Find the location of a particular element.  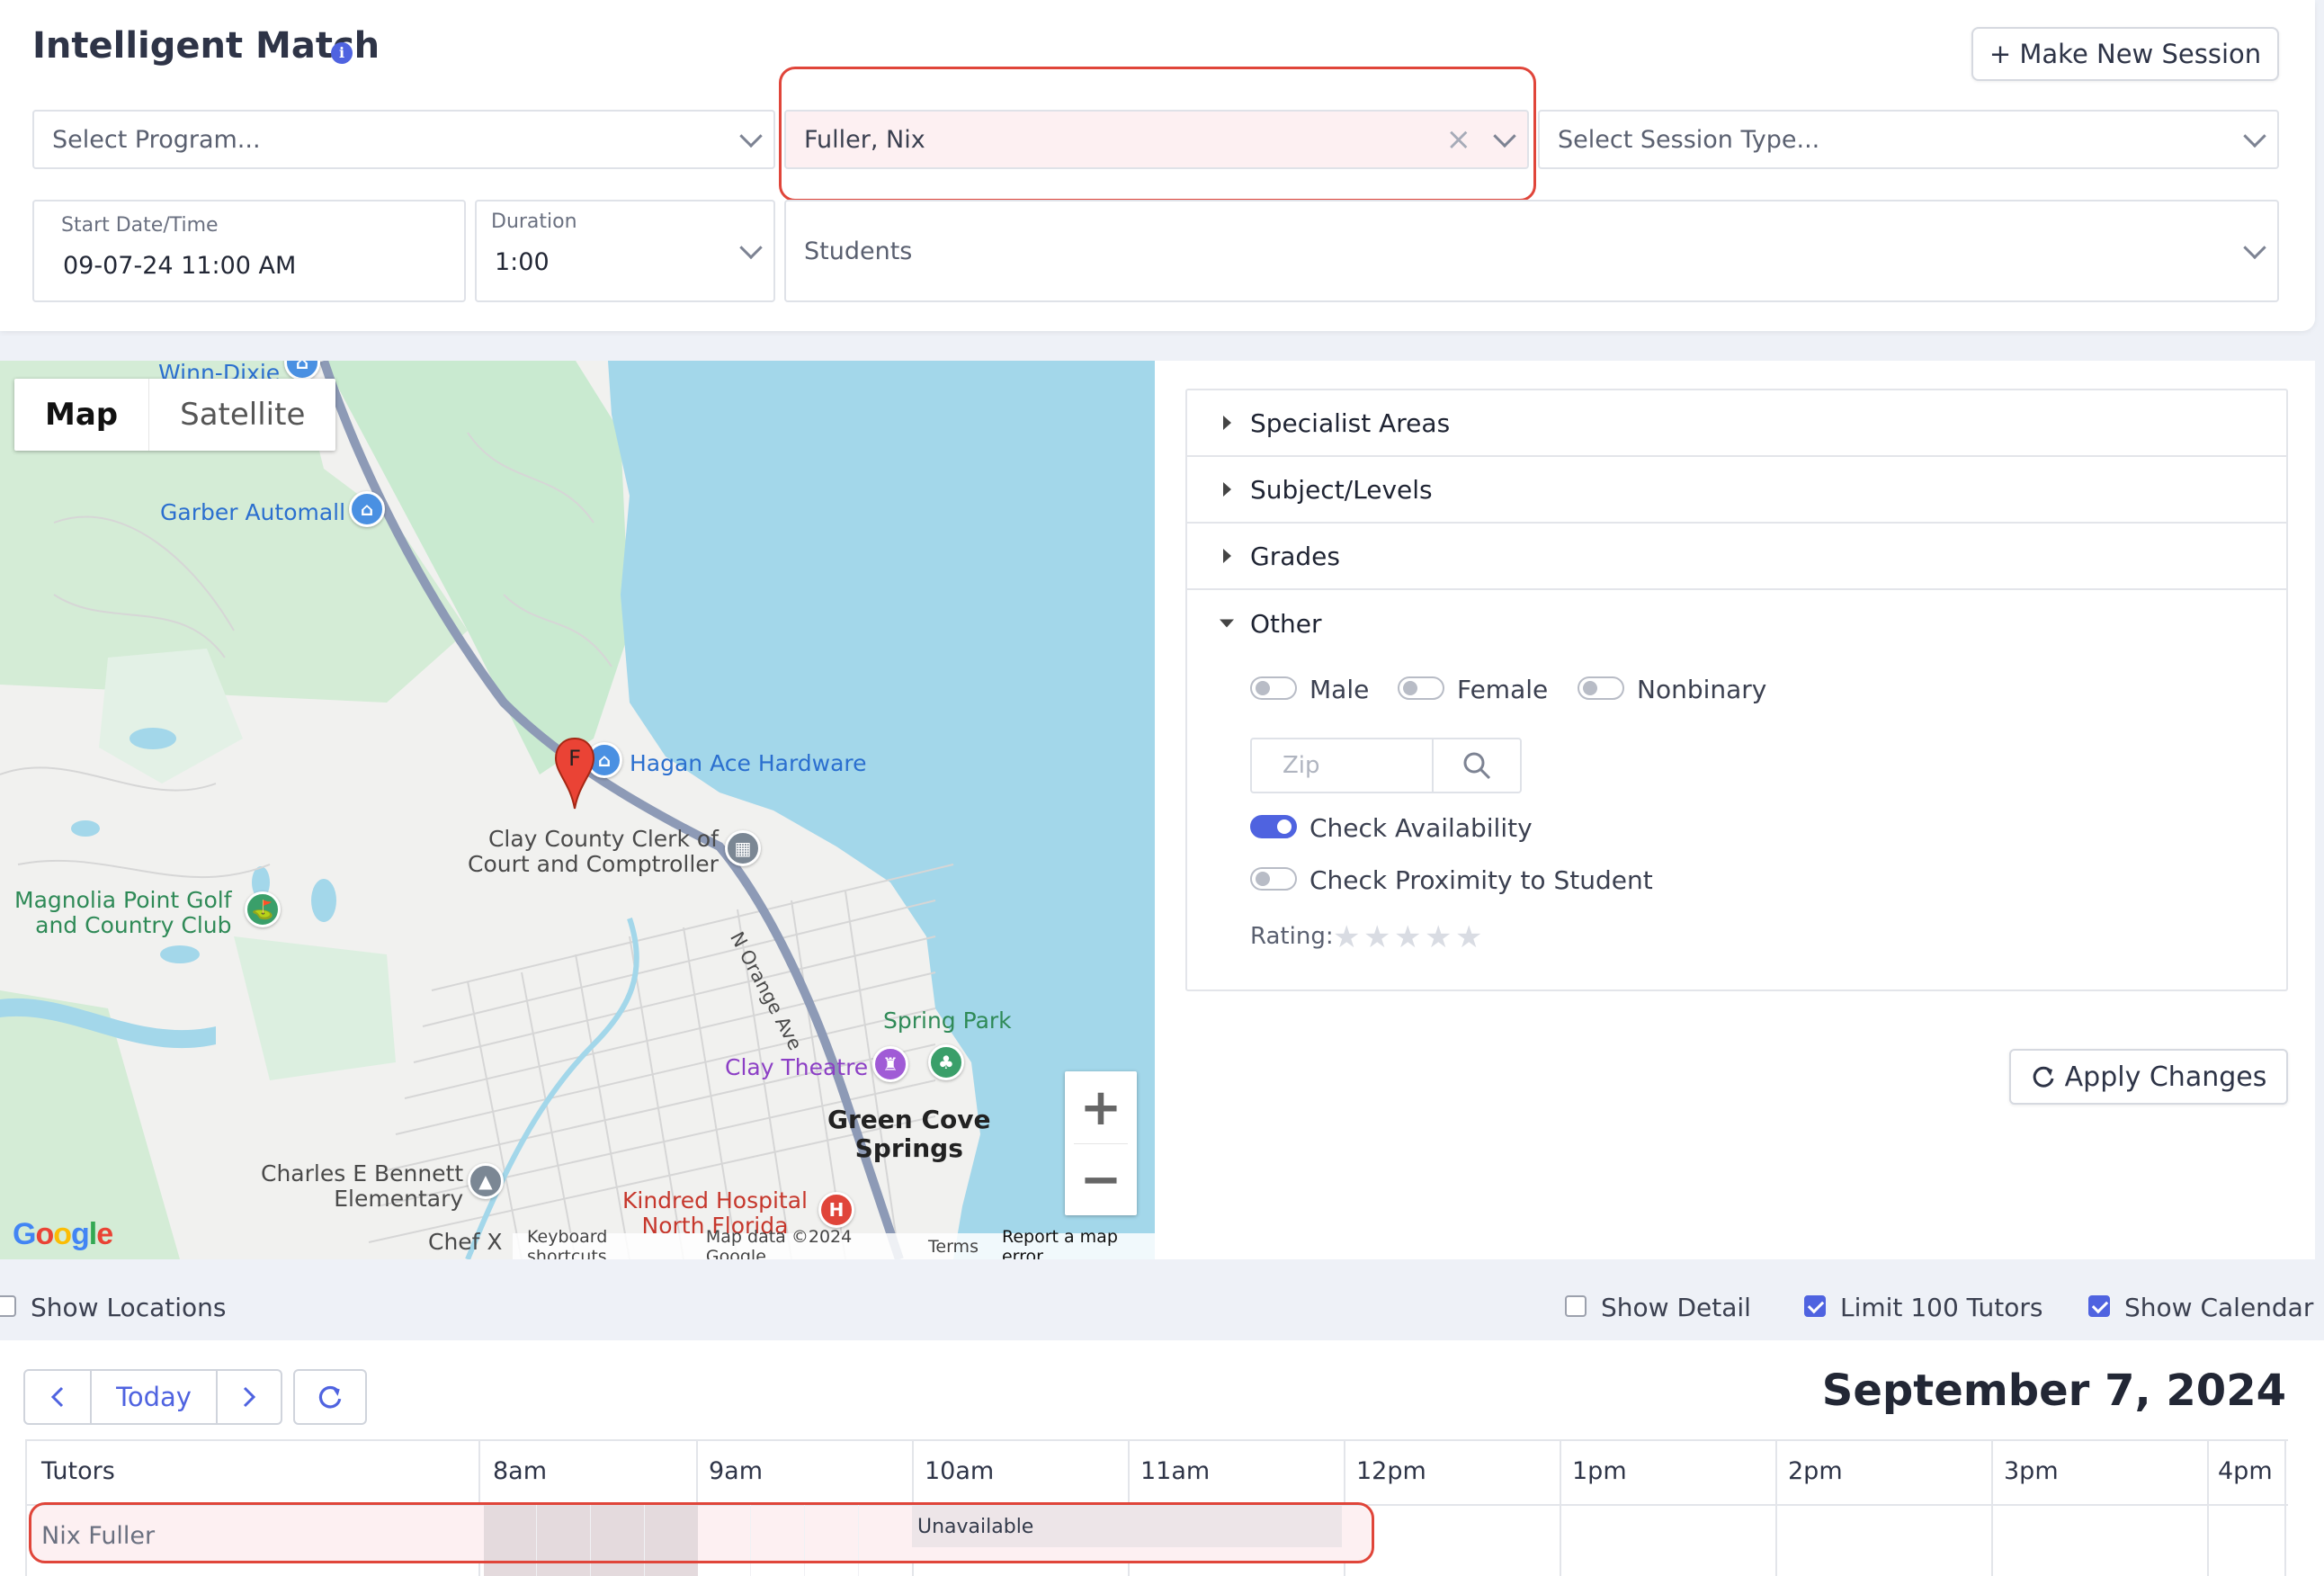

chevron-left-icon is located at coordinates (57, 1397).